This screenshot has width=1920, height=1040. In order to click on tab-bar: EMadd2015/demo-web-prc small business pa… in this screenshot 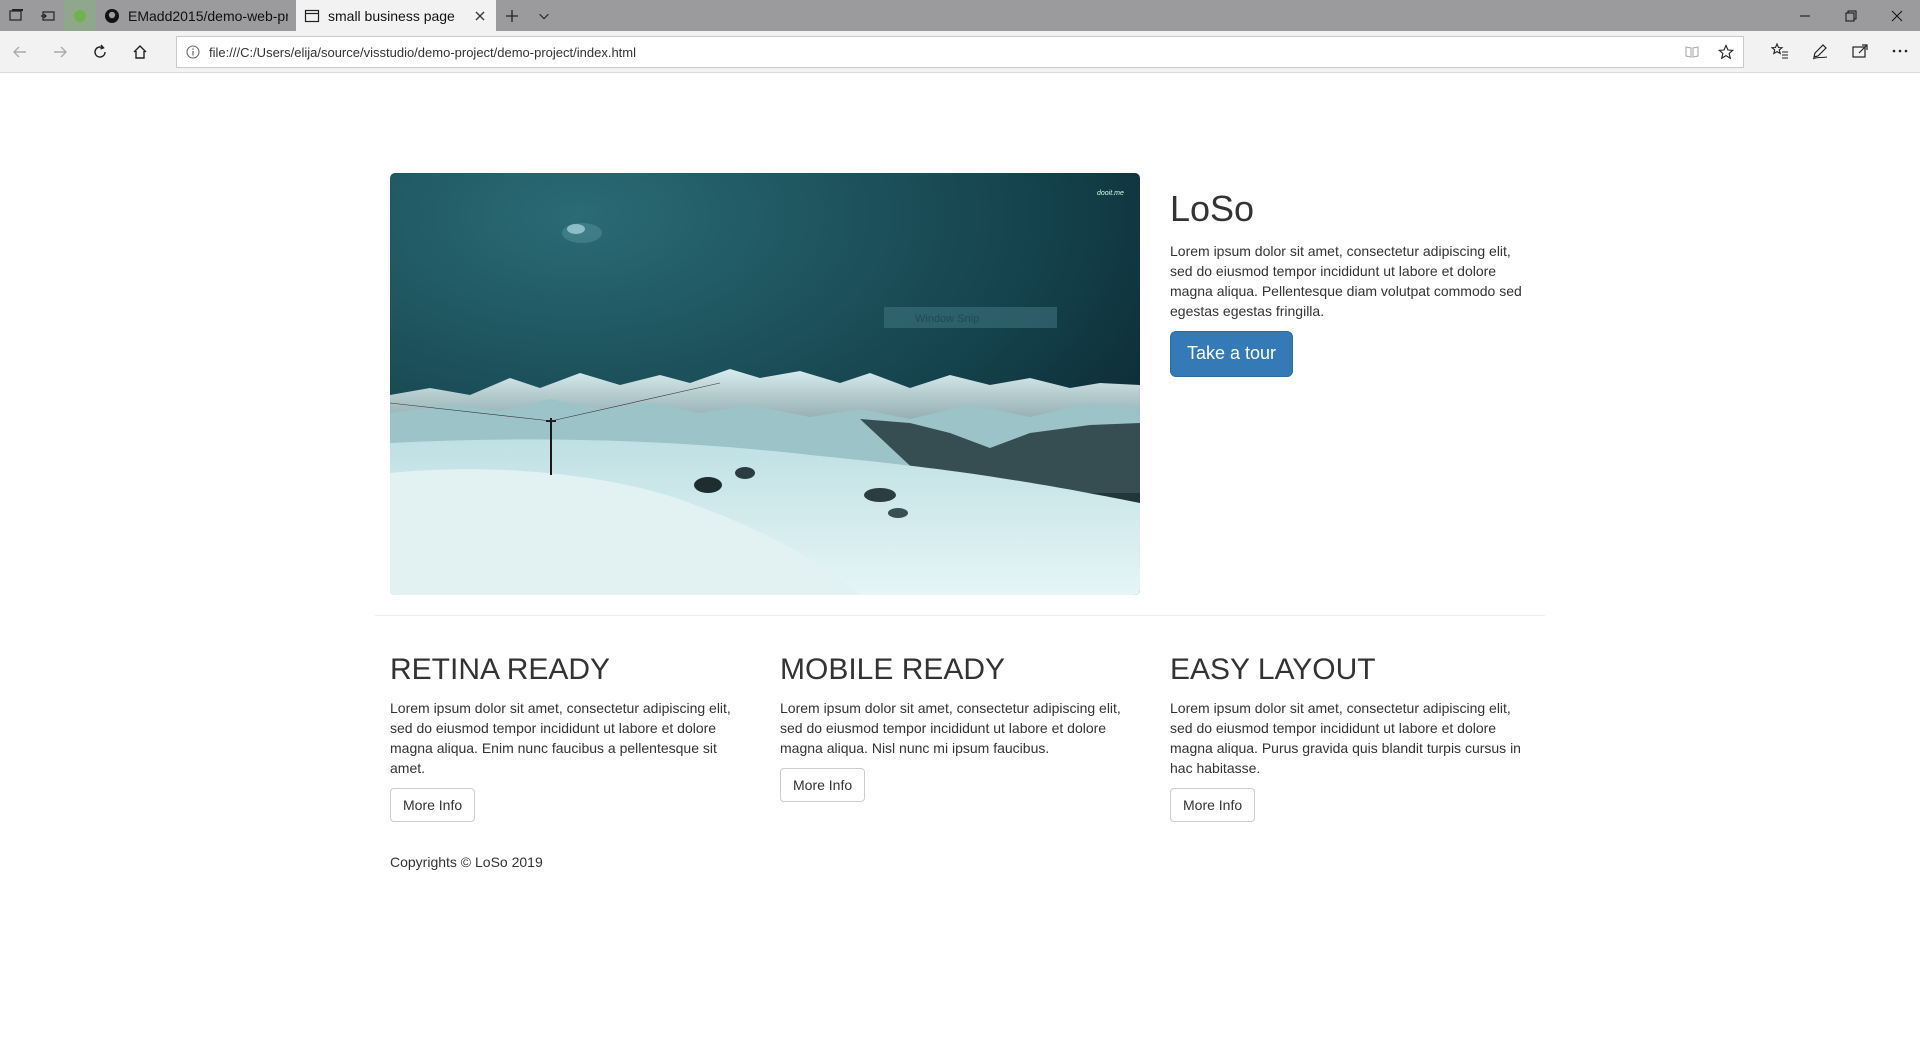, I will do `click(960, 15)`.